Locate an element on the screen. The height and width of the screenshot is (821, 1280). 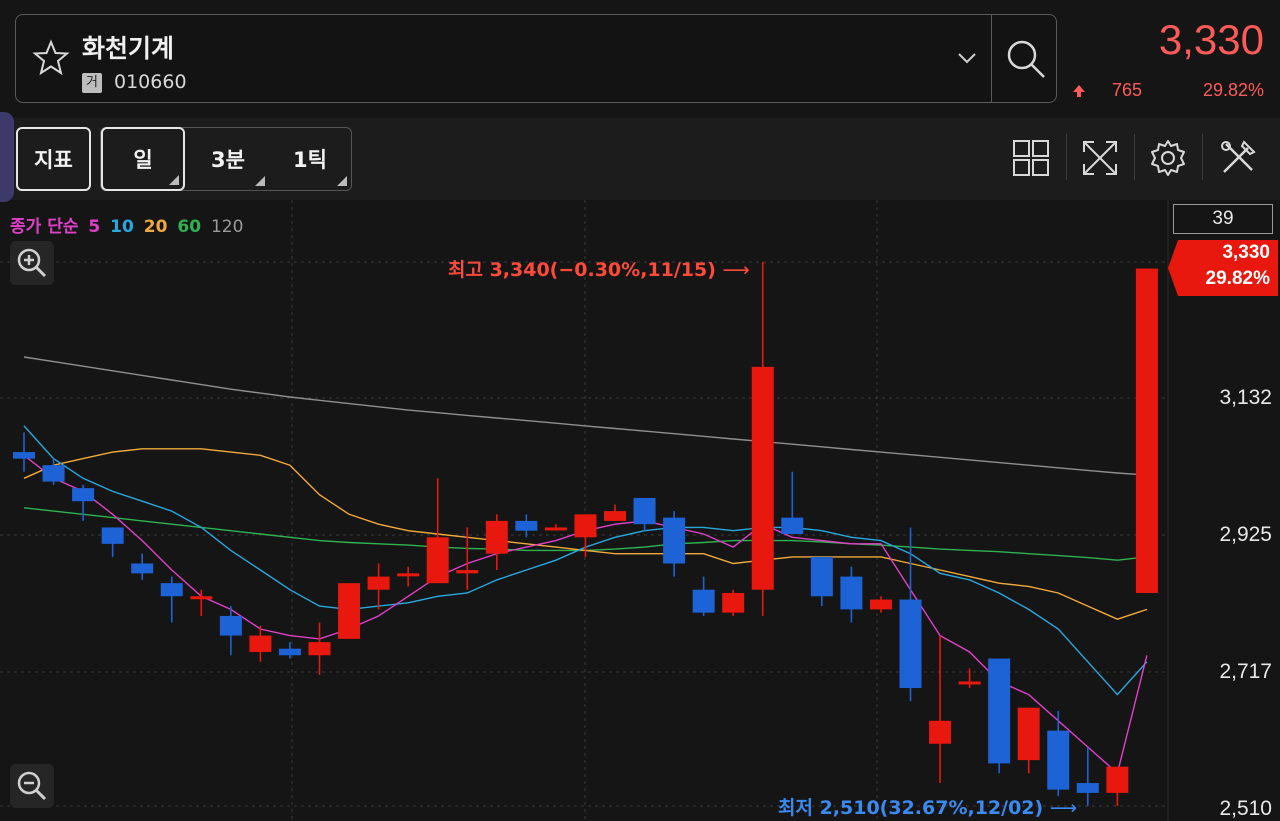
legend-ma10: 10 is located at coordinates (122, 227).